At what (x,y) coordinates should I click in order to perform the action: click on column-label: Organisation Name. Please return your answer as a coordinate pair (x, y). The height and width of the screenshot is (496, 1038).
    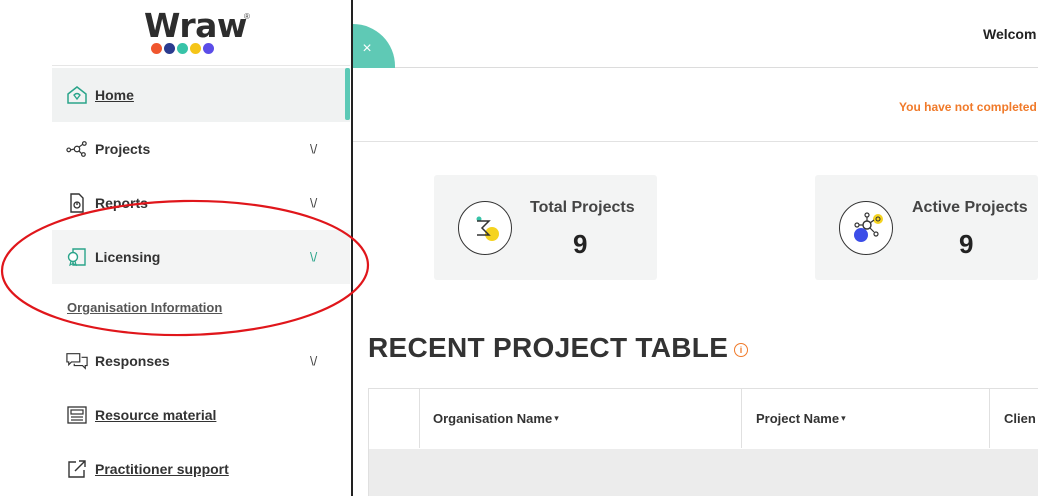
    Looking at the image, I should click on (493, 418).